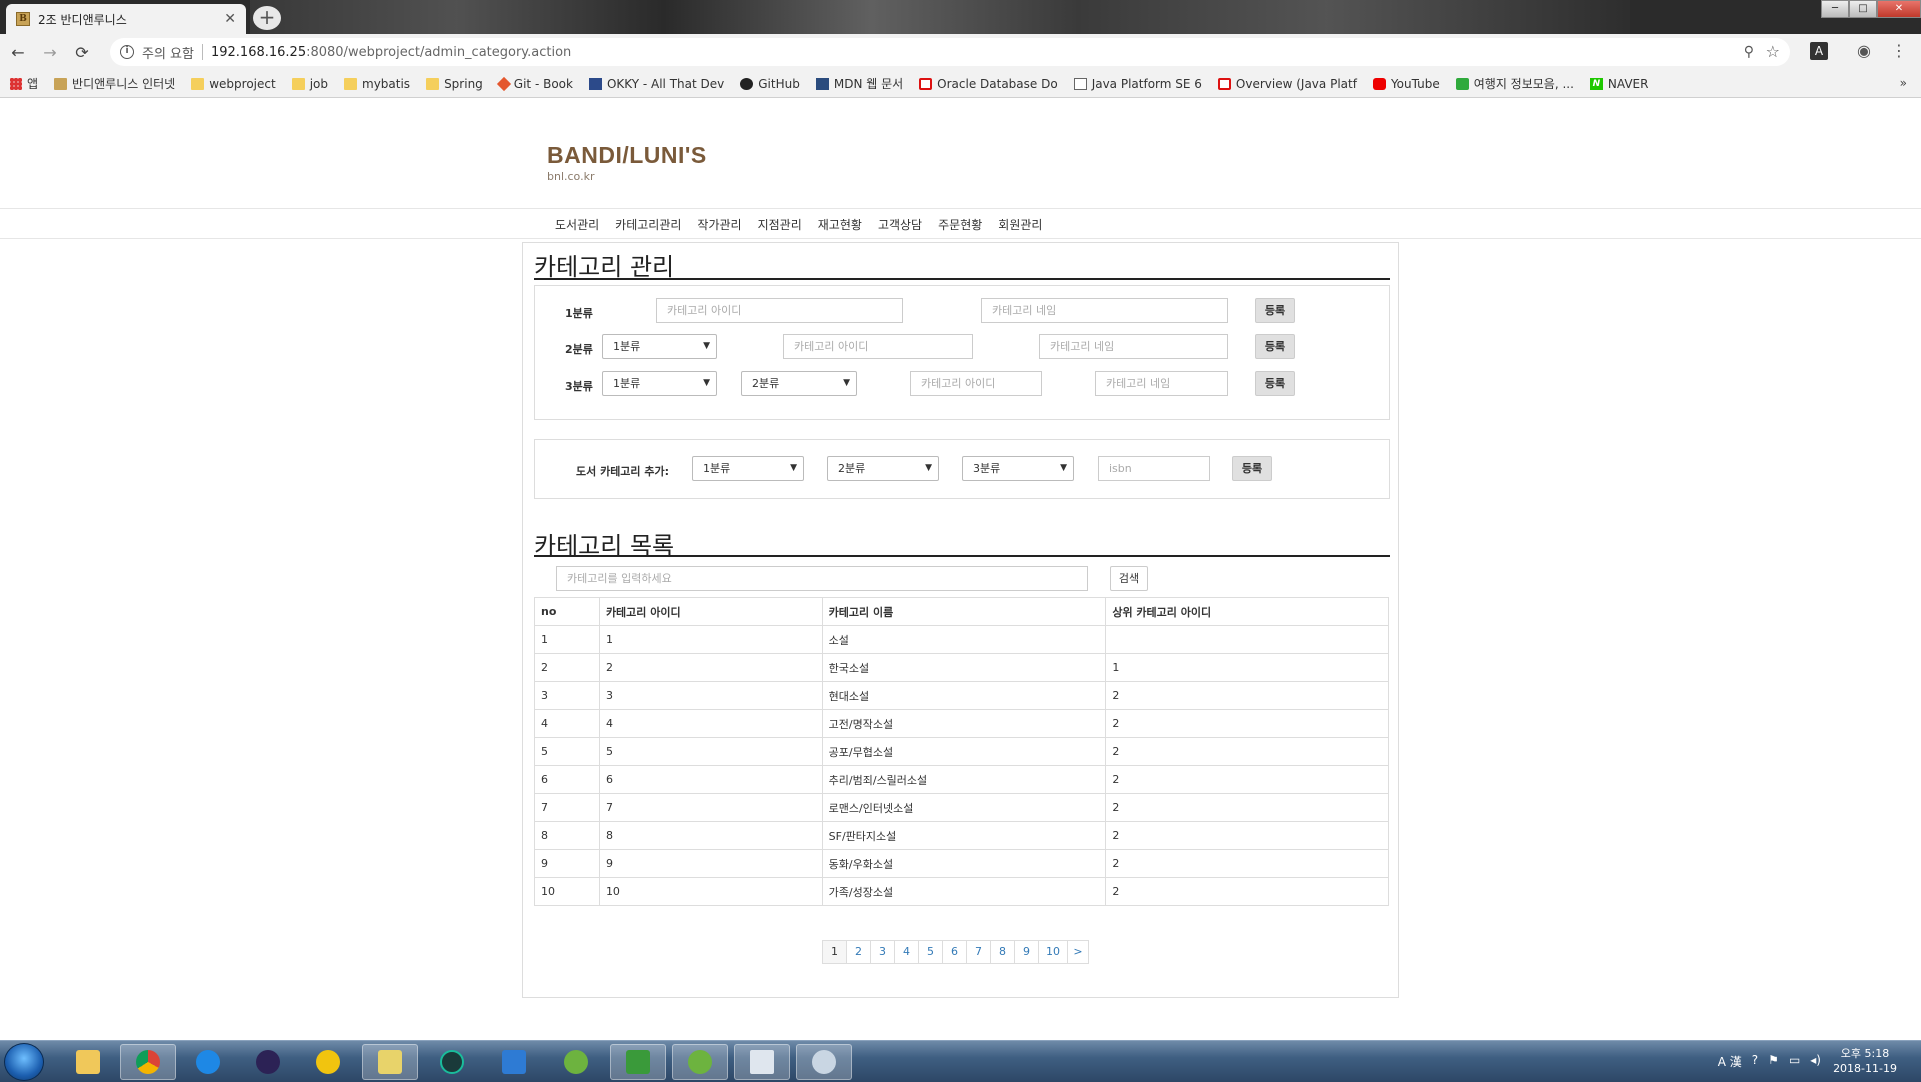  Describe the element at coordinates (822, 578) in the screenshot. I see `category-search-input: 카테고리를 입력하세요` at that location.